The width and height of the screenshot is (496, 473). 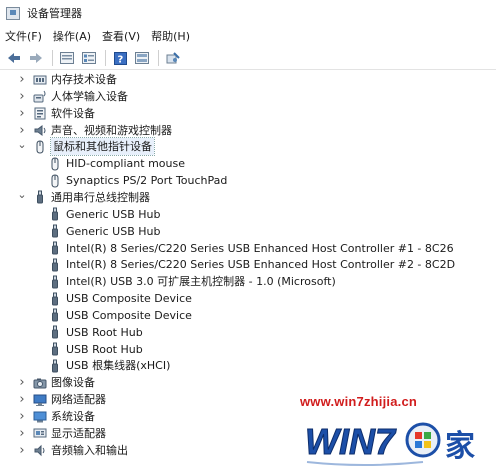 I want to click on tree-category: › 声音、视频和游戏控制器, so click(x=94, y=130).